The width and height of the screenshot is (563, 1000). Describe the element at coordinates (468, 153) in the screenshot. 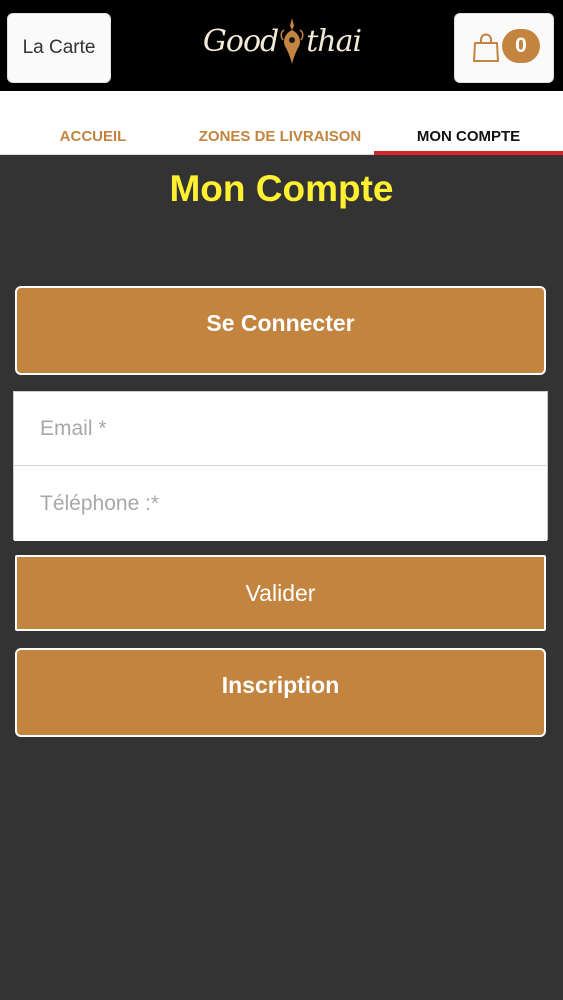

I see `active-tab-indicator` at that location.